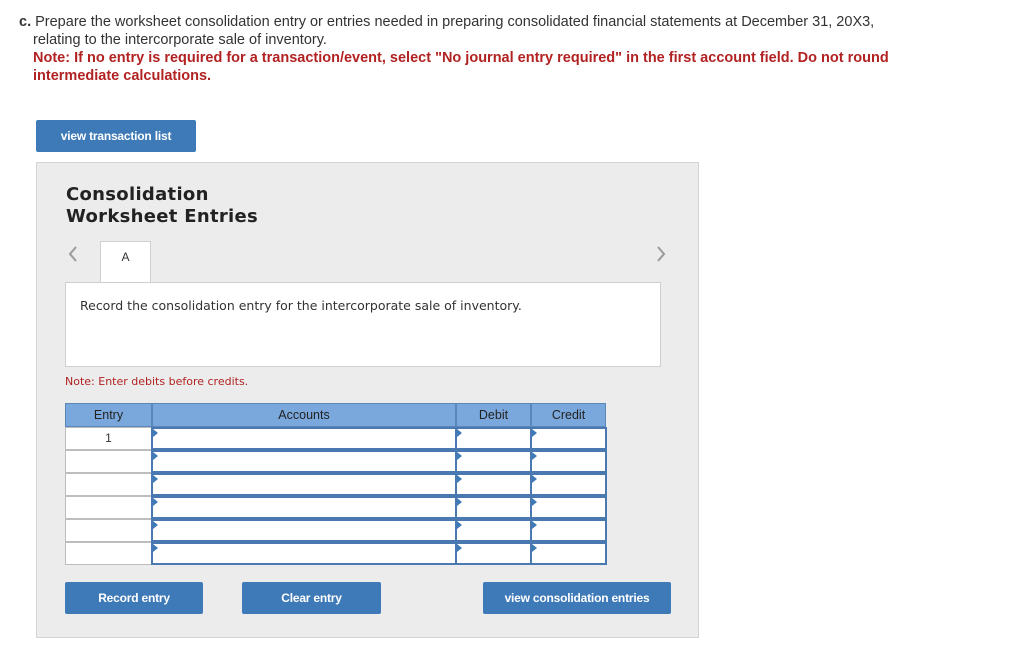 This screenshot has width=1012, height=652. I want to click on panel-title-line2: Worksheet Entries, so click(162, 216).